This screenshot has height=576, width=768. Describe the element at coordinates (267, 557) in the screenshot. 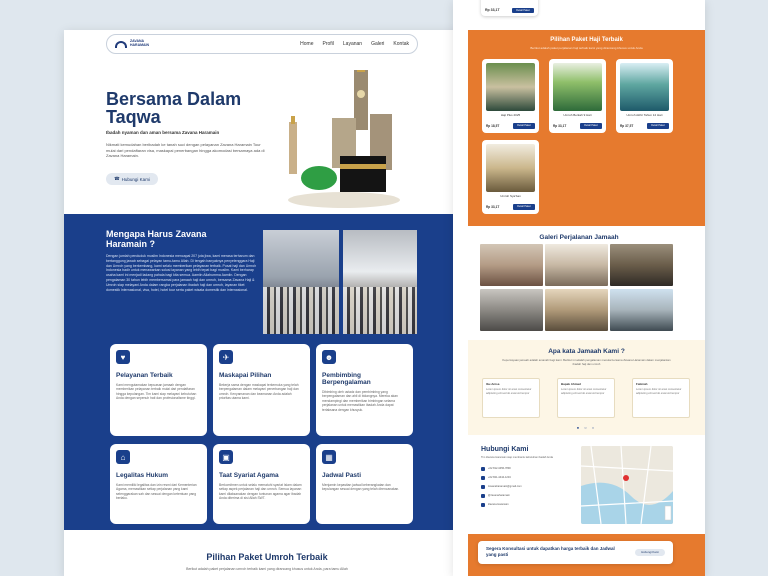

I see `umroh-section-title: Pilihan Paket Umroh Terbaik` at that location.